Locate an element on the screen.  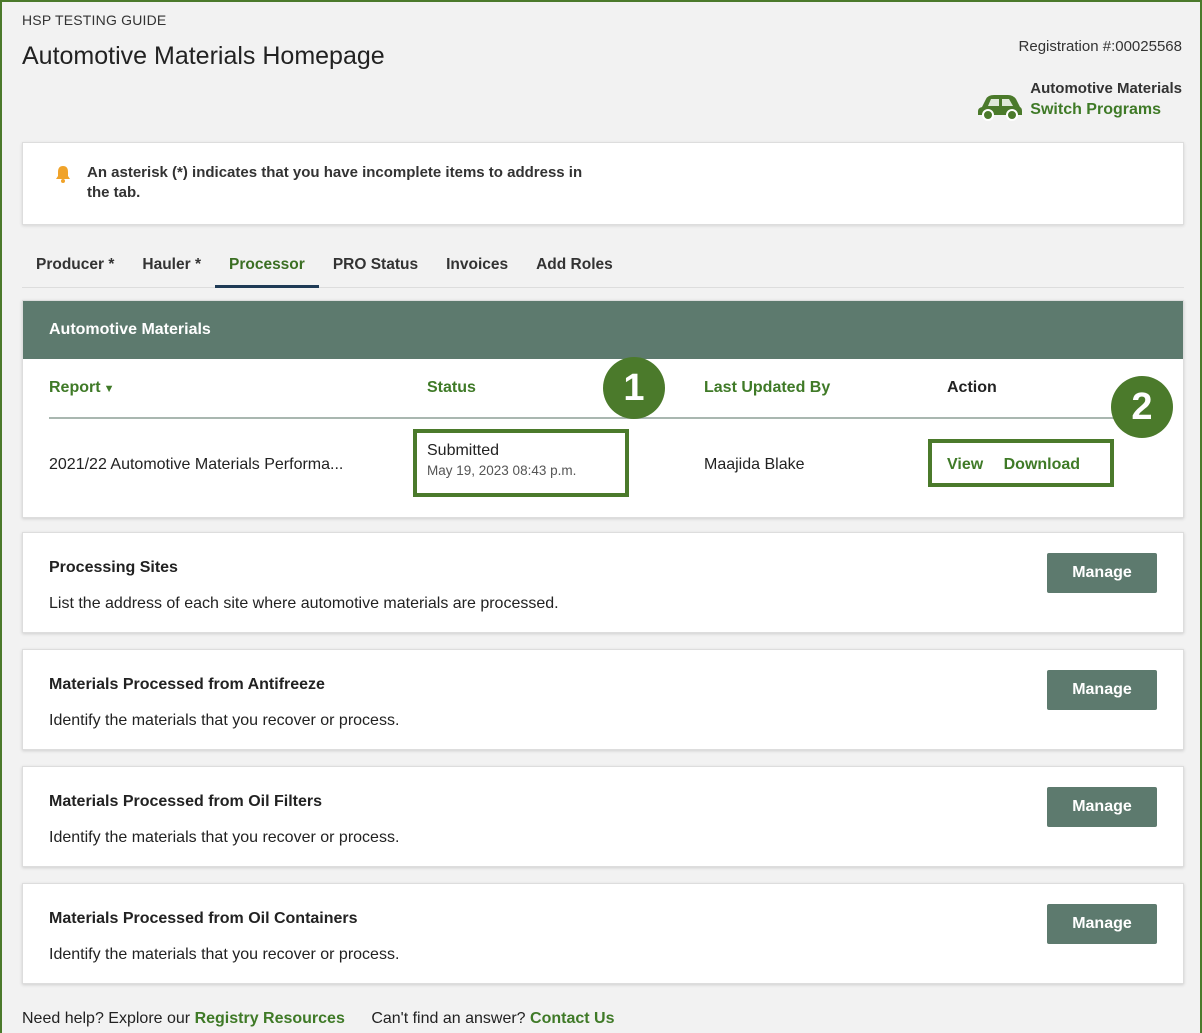
manage-oil-containers-button: Manage is located at coordinates (1102, 924).